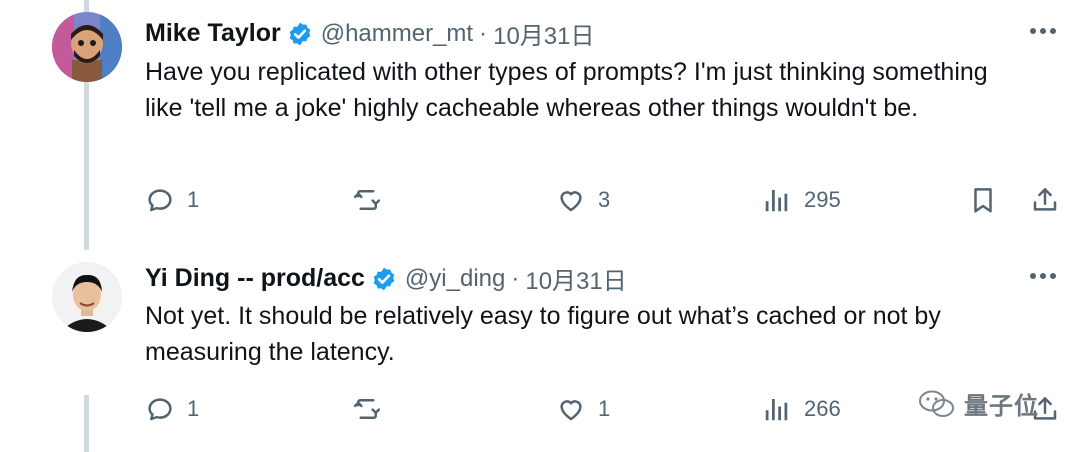  I want to click on bookmark-icon, so click(983, 200).